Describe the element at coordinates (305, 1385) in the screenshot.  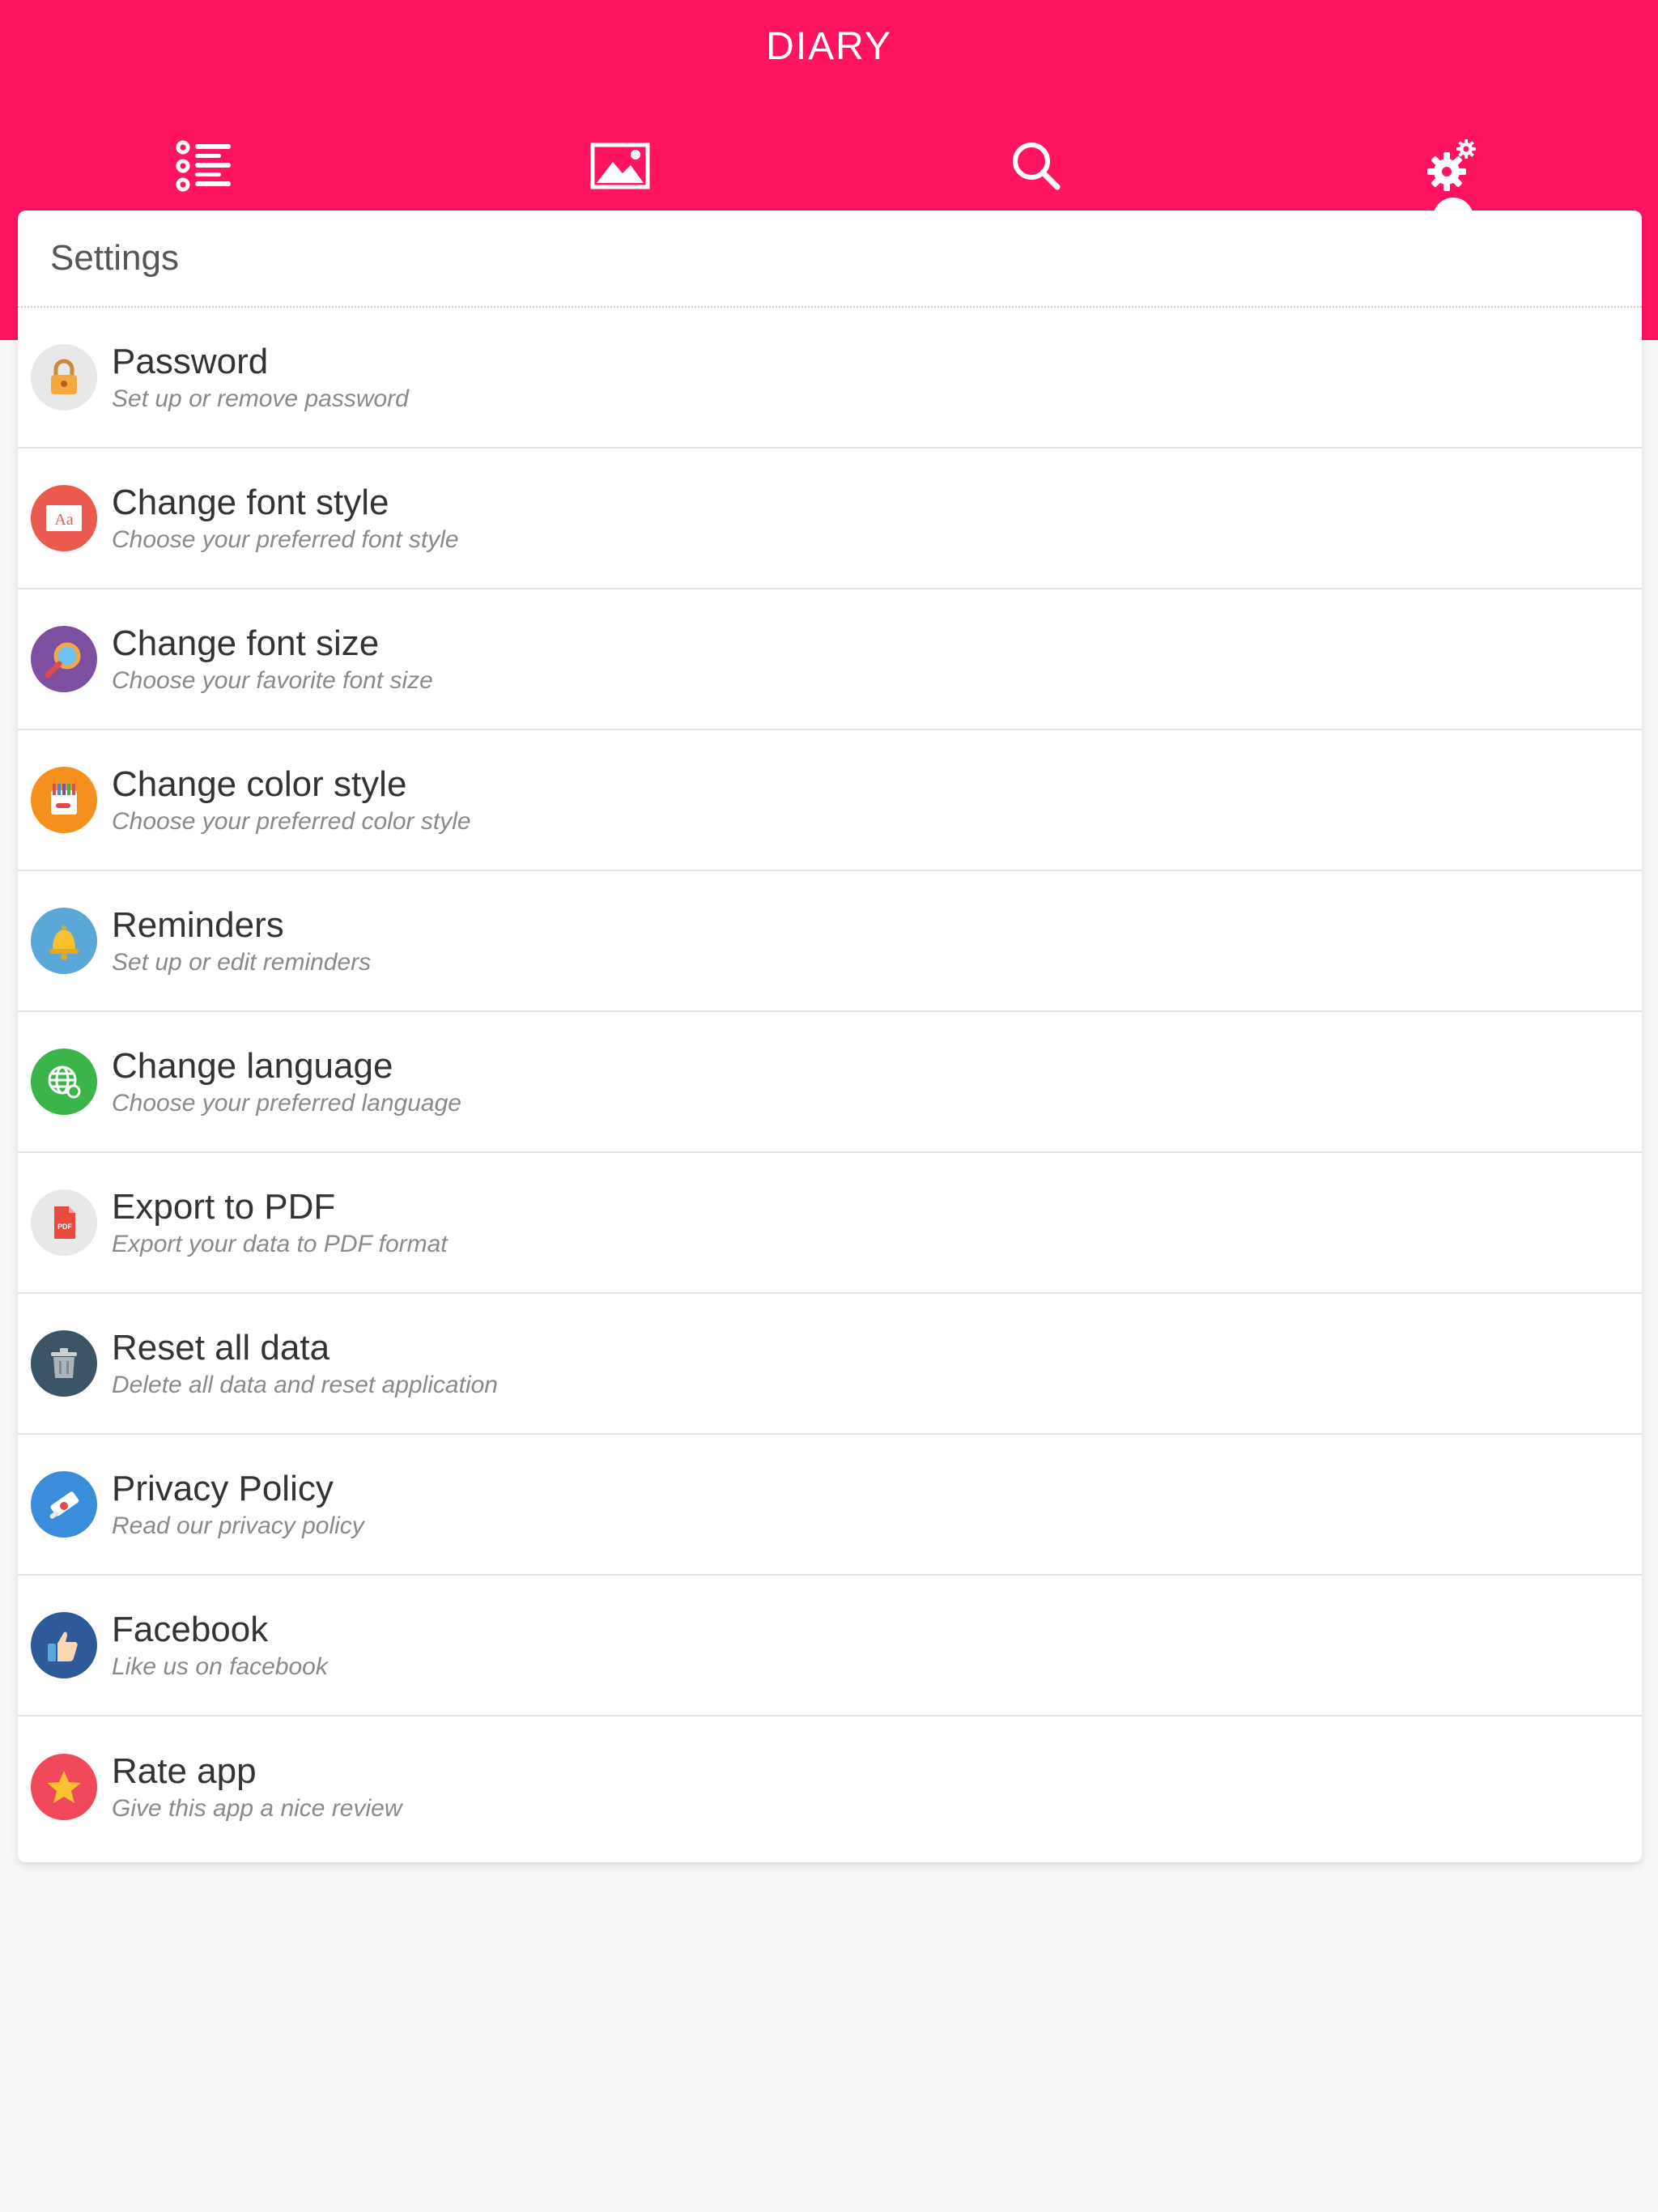
I see `setting-subtitle: Delete all data and reset application` at that location.